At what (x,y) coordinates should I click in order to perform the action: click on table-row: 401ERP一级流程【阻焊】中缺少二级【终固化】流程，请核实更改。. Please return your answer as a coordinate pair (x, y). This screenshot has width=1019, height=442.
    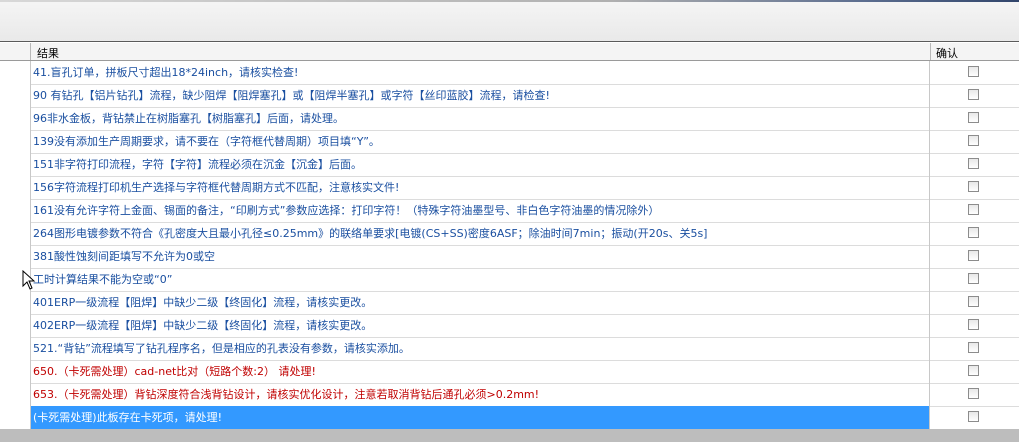
    Looking at the image, I should click on (509, 303).